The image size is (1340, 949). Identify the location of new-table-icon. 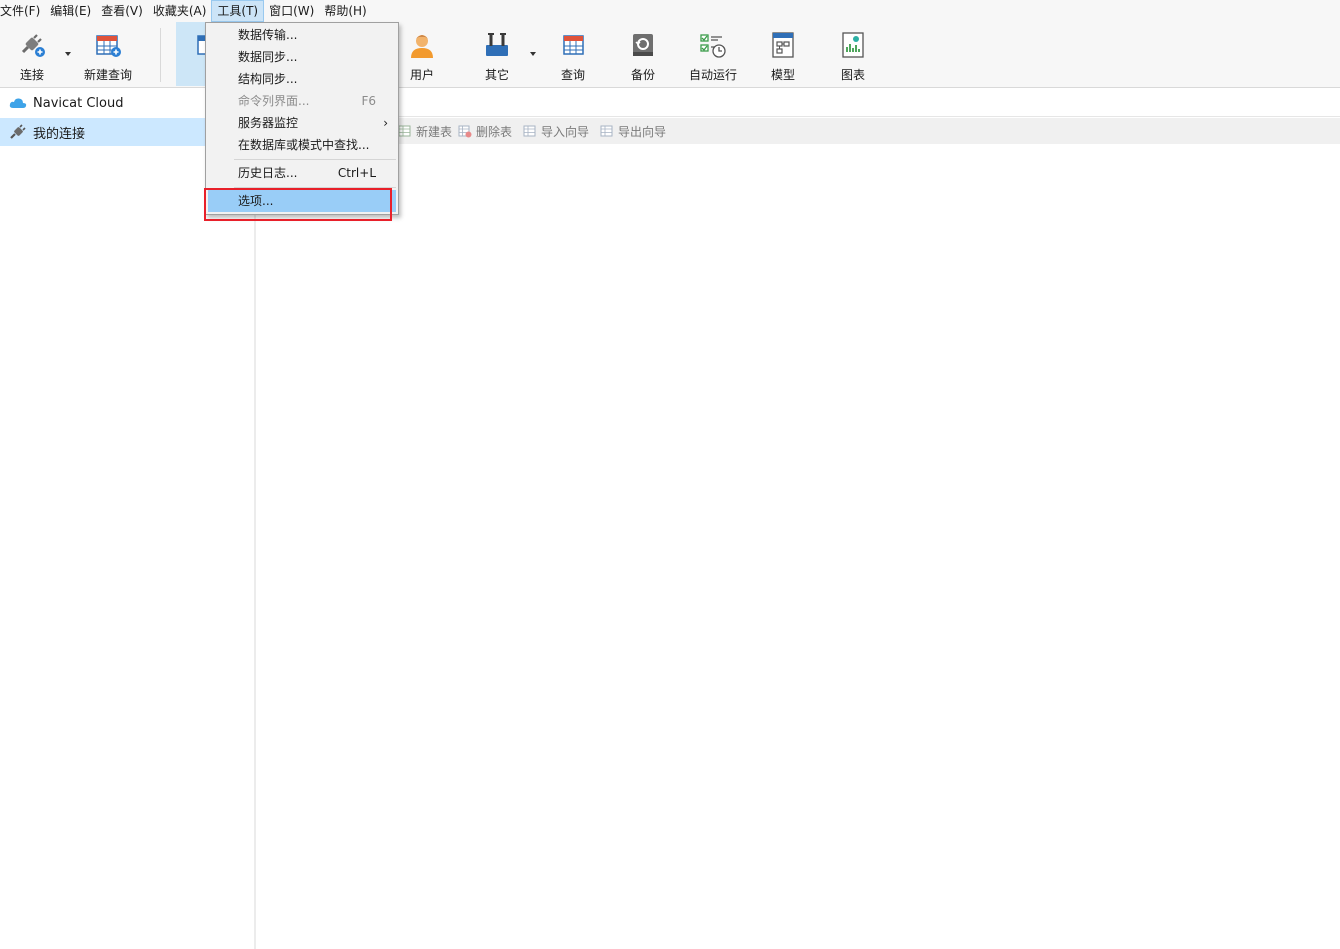
(404, 131).